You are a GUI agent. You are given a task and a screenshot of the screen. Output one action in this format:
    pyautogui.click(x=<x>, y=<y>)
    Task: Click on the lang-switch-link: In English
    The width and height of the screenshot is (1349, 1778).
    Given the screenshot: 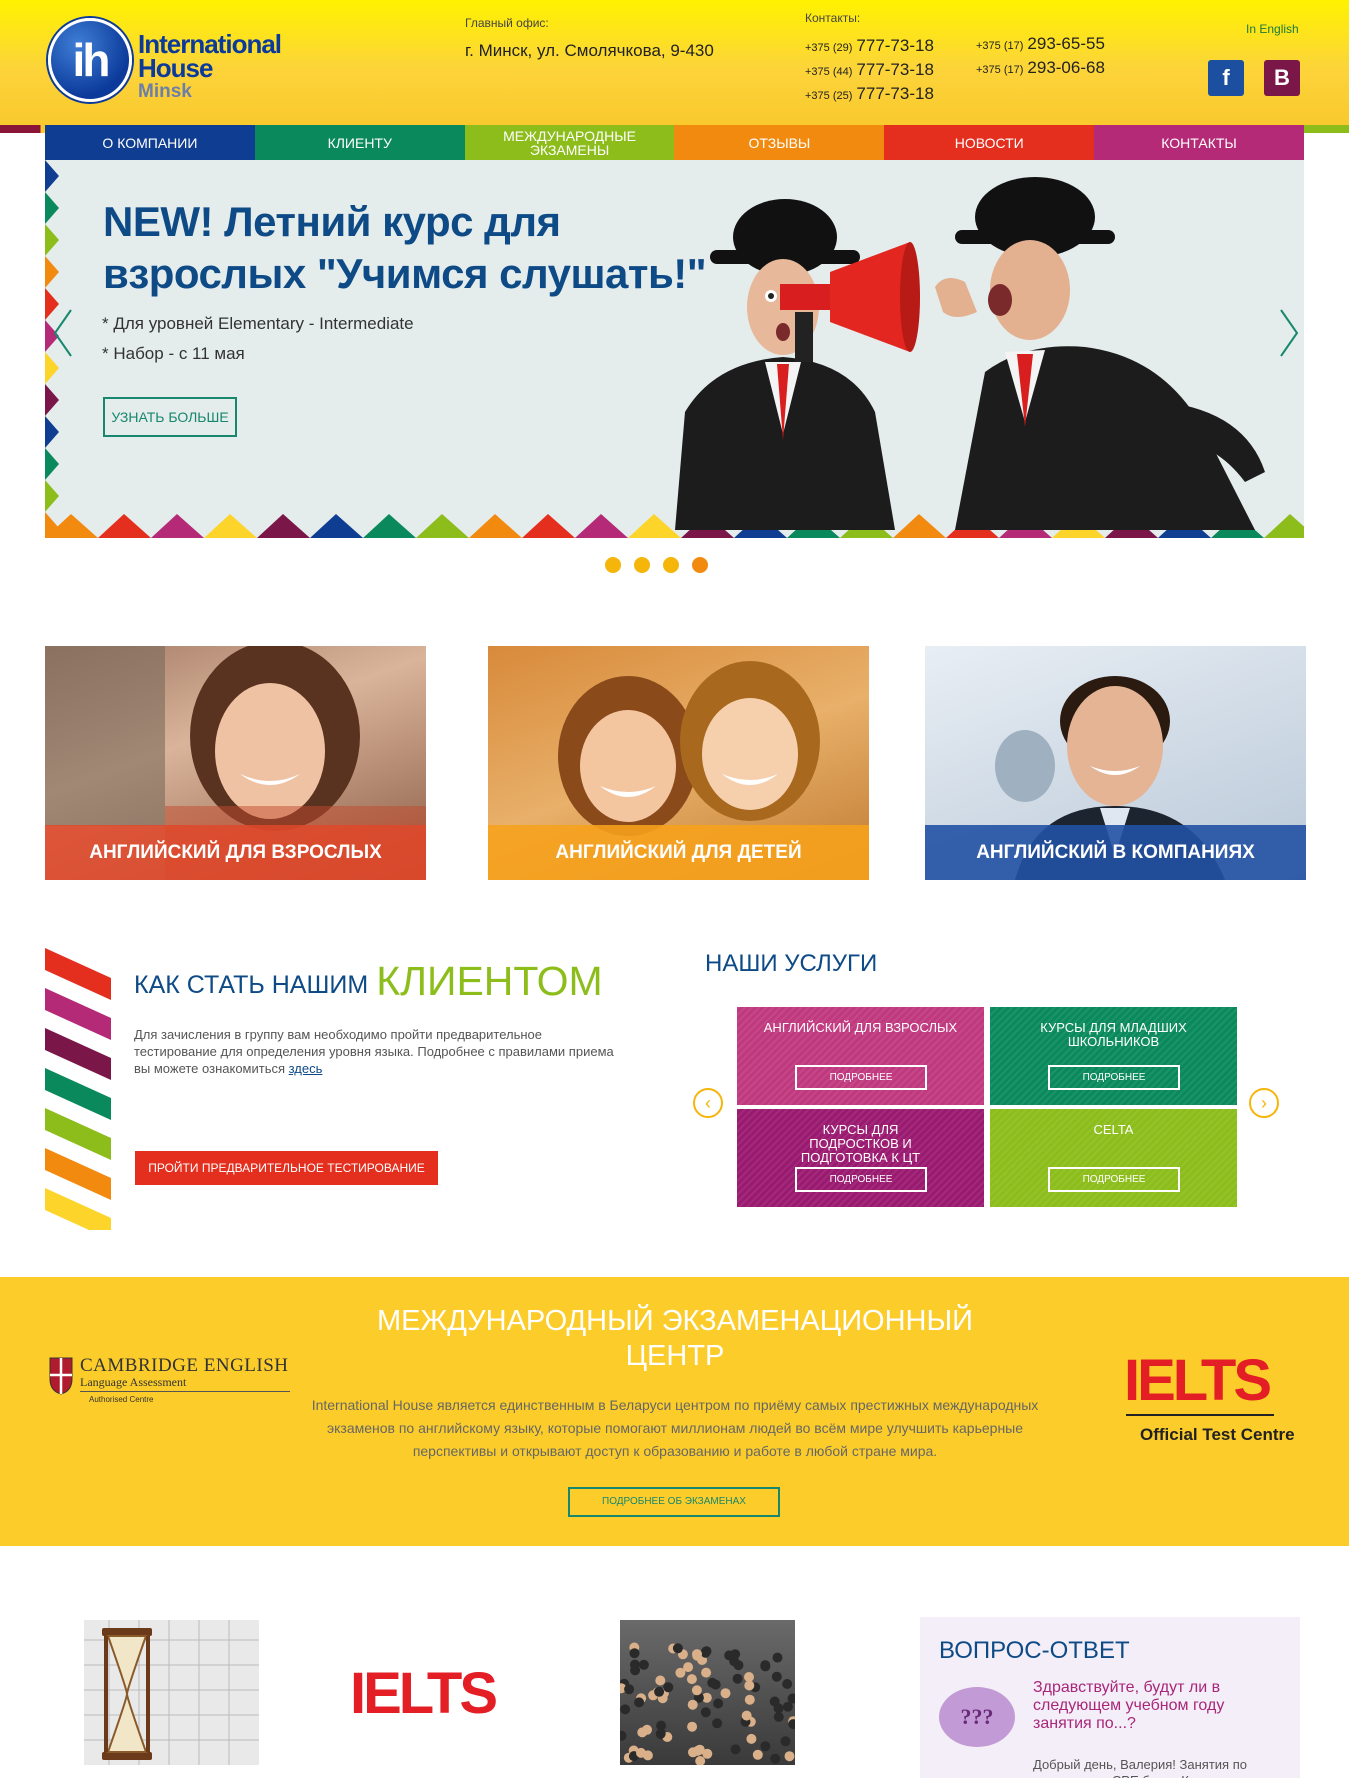 What is the action you would take?
    pyautogui.click(x=1272, y=29)
    